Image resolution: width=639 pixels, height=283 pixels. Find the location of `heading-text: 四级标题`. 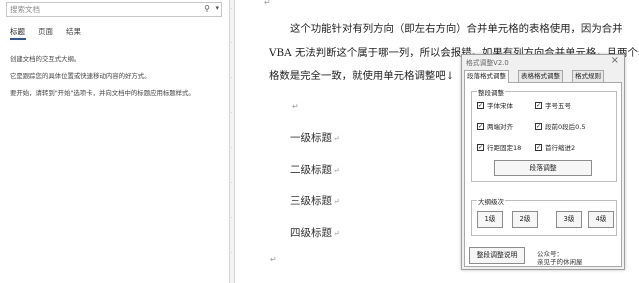

heading-text: 四级标题 is located at coordinates (311, 233).